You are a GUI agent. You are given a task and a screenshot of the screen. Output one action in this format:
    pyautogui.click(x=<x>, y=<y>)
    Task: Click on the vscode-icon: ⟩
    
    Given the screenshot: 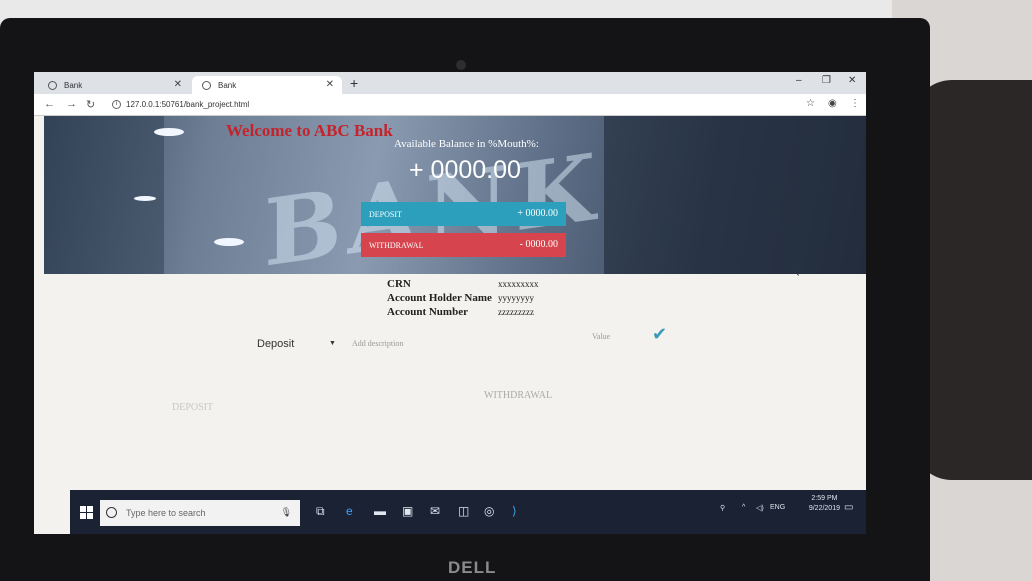 What is the action you would take?
    pyautogui.click(x=514, y=511)
    